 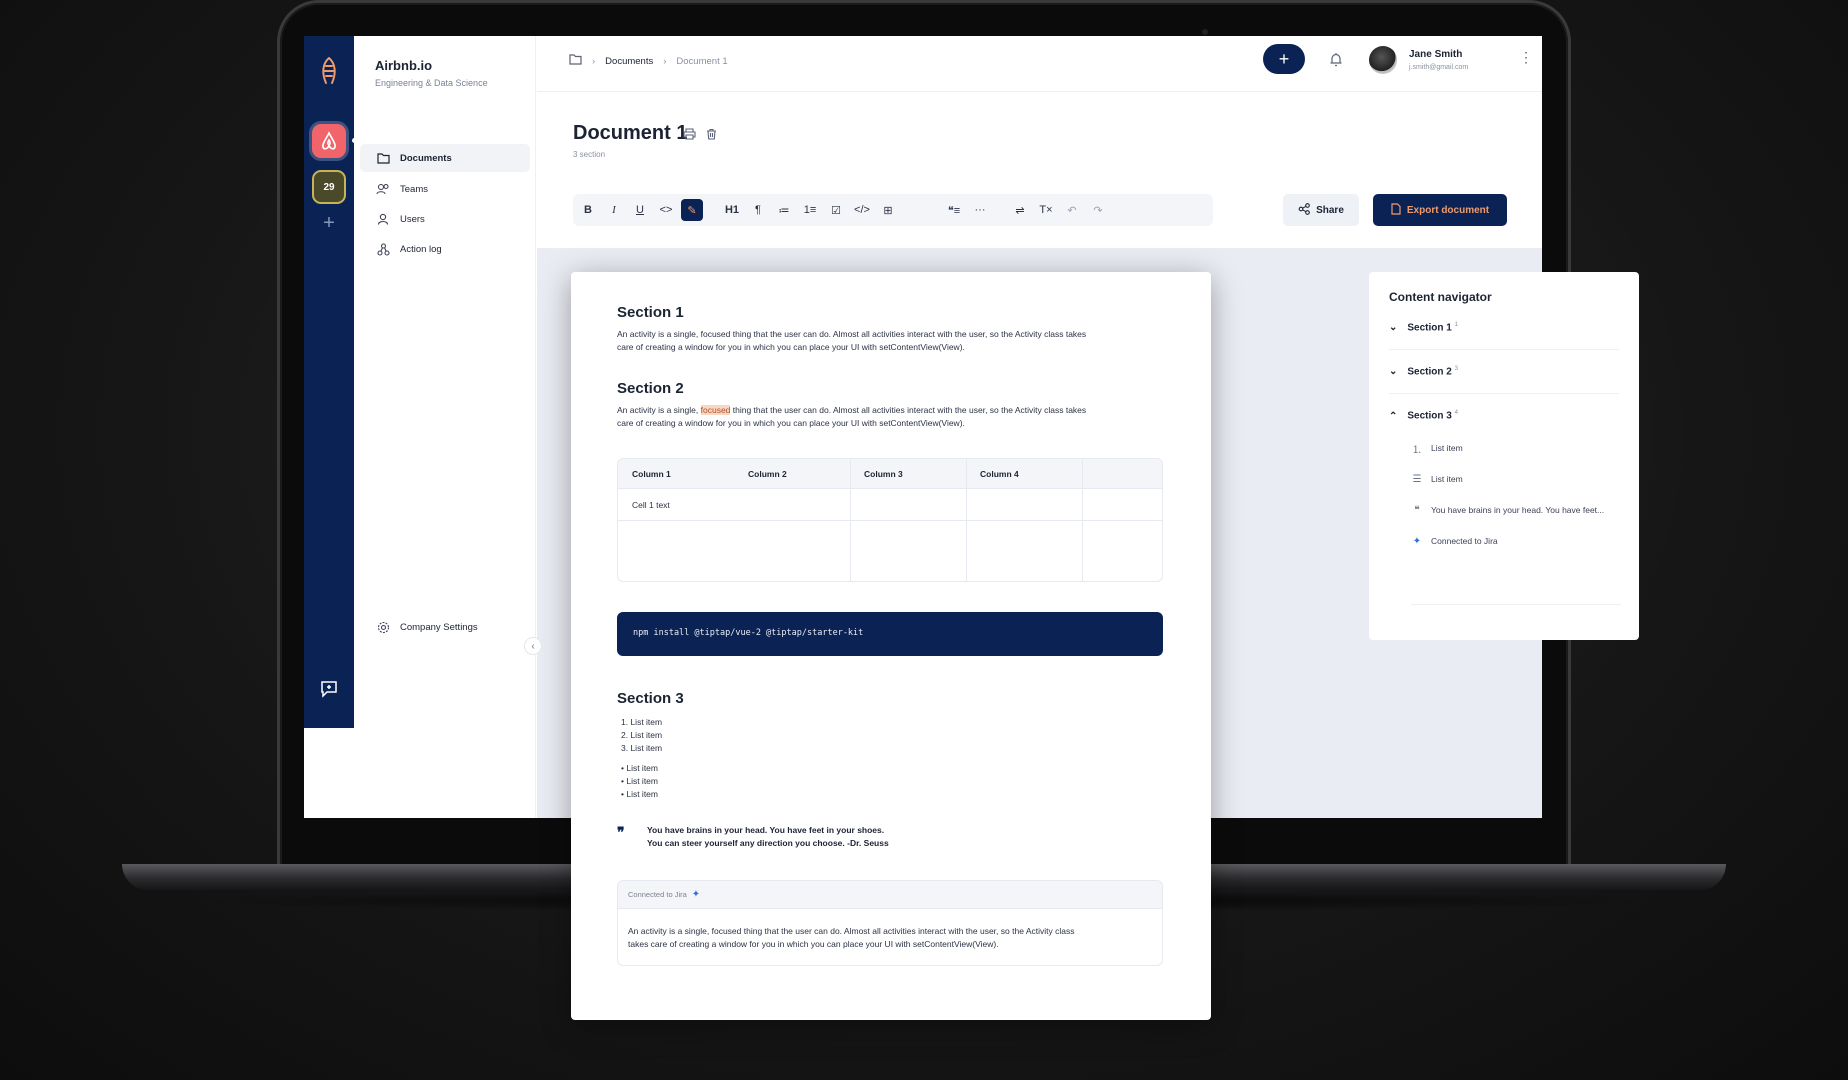 I want to click on breadcrumb-documents: Documents, so click(x=629, y=61).